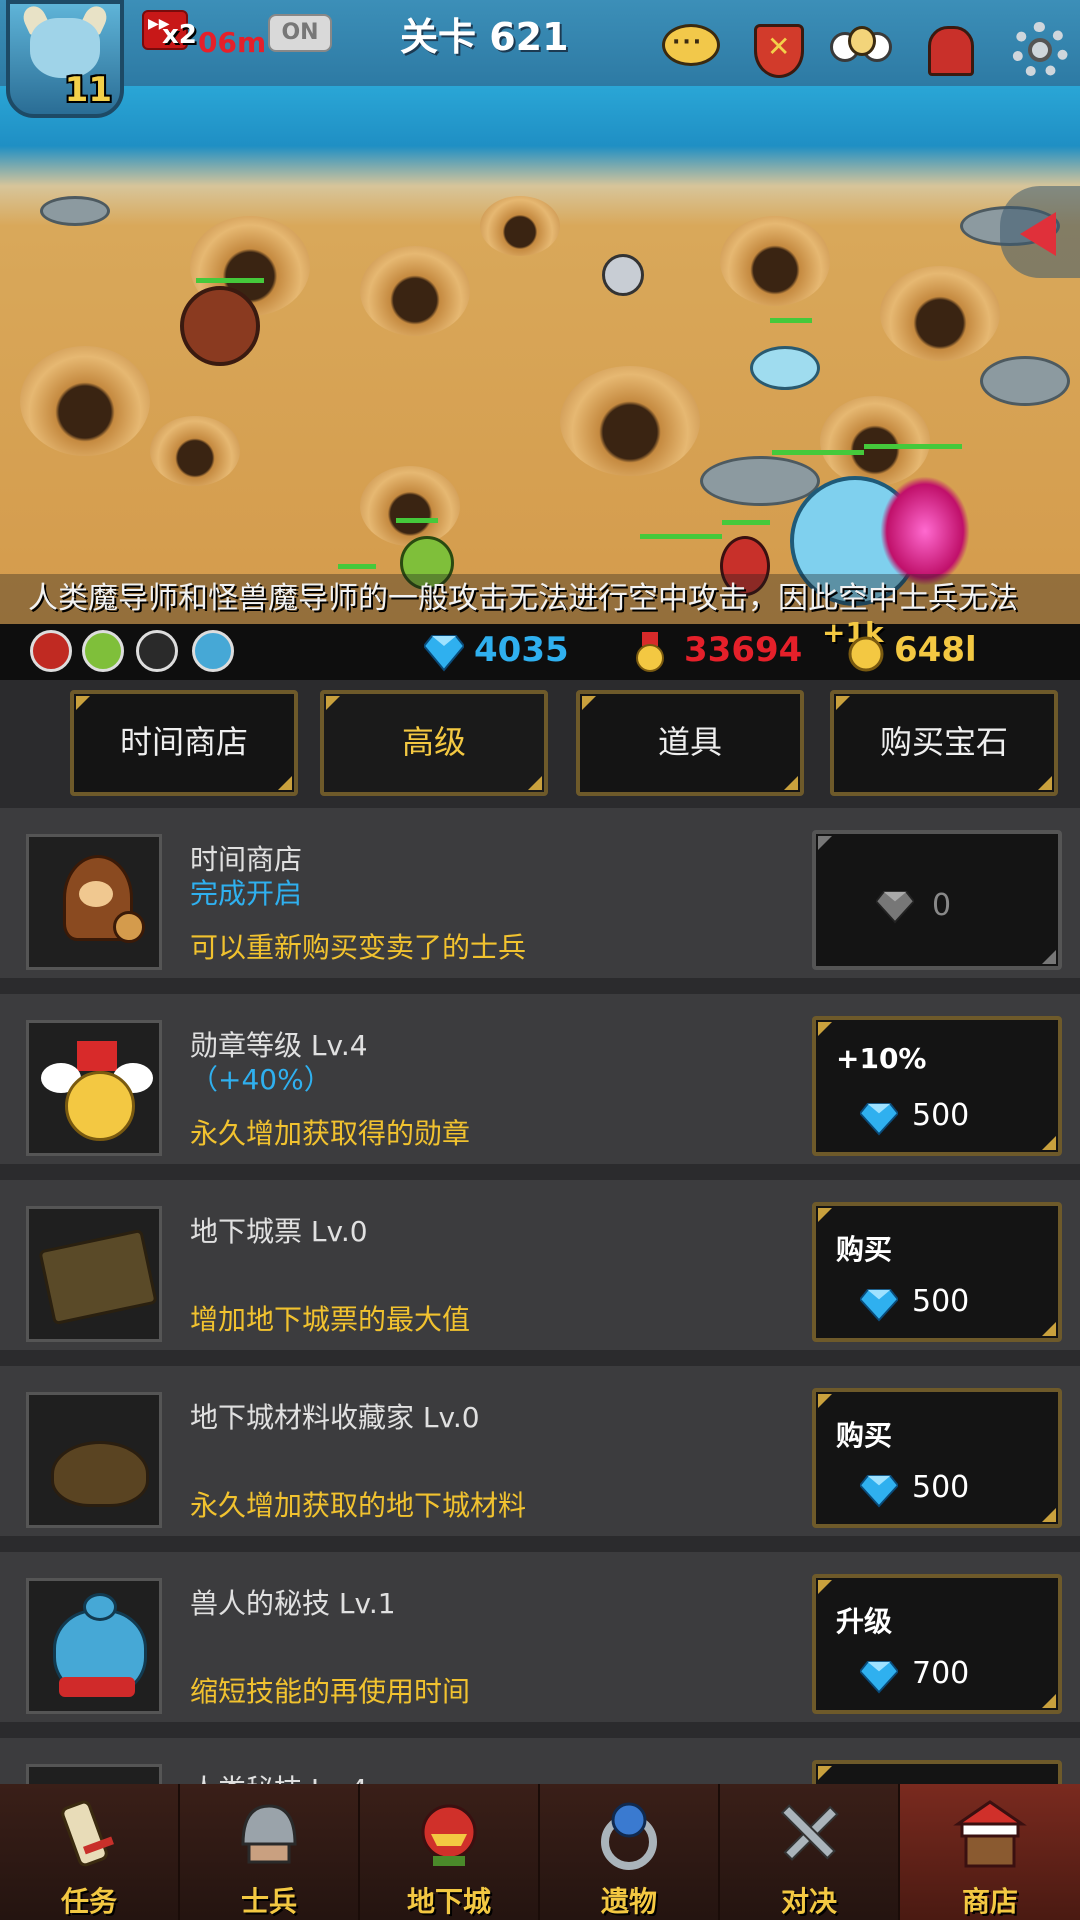  I want to click on orc-head-icon, so click(94, 1646).